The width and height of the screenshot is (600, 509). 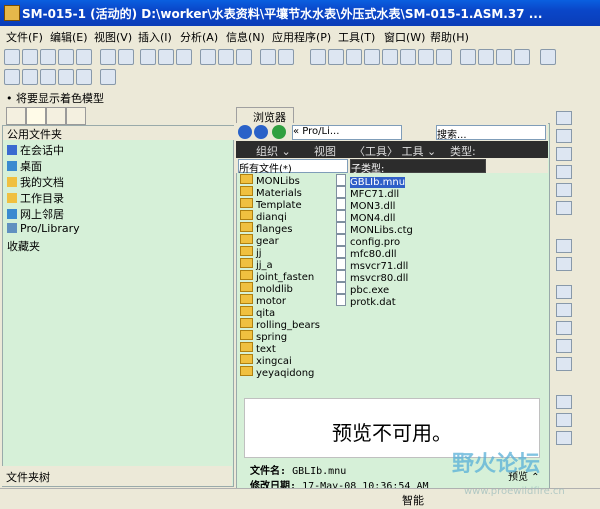 I want to click on folder-browser-tab, so click(x=36, y=116).